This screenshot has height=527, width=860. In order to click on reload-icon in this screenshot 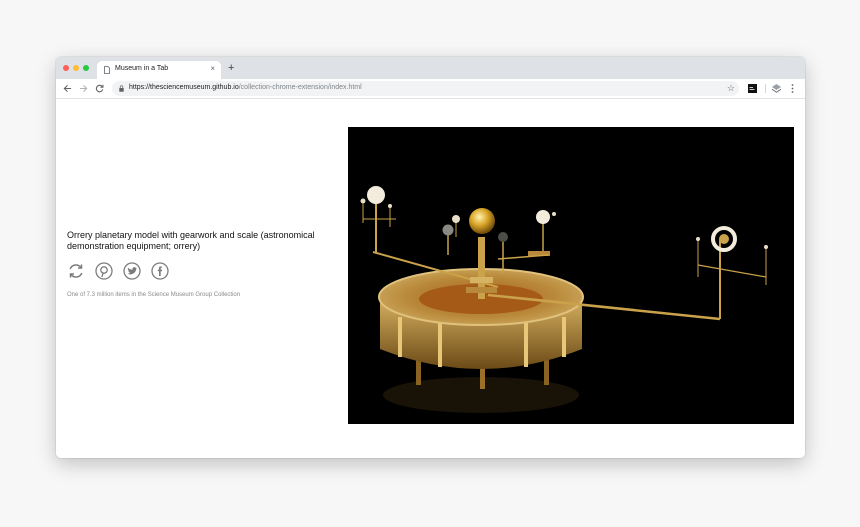, I will do `click(99, 88)`.